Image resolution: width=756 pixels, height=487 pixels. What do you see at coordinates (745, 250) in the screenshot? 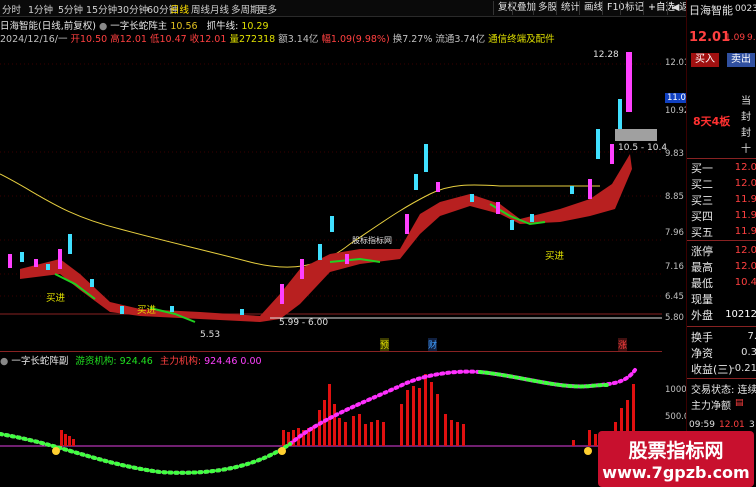
I see `stat-limit-up-value: 12.0` at bounding box center [745, 250].